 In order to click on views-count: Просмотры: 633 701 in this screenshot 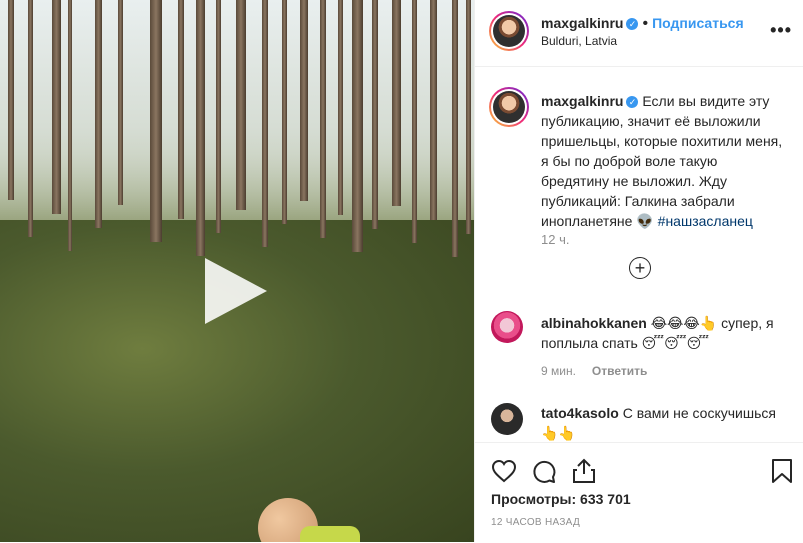, I will do `click(561, 499)`.